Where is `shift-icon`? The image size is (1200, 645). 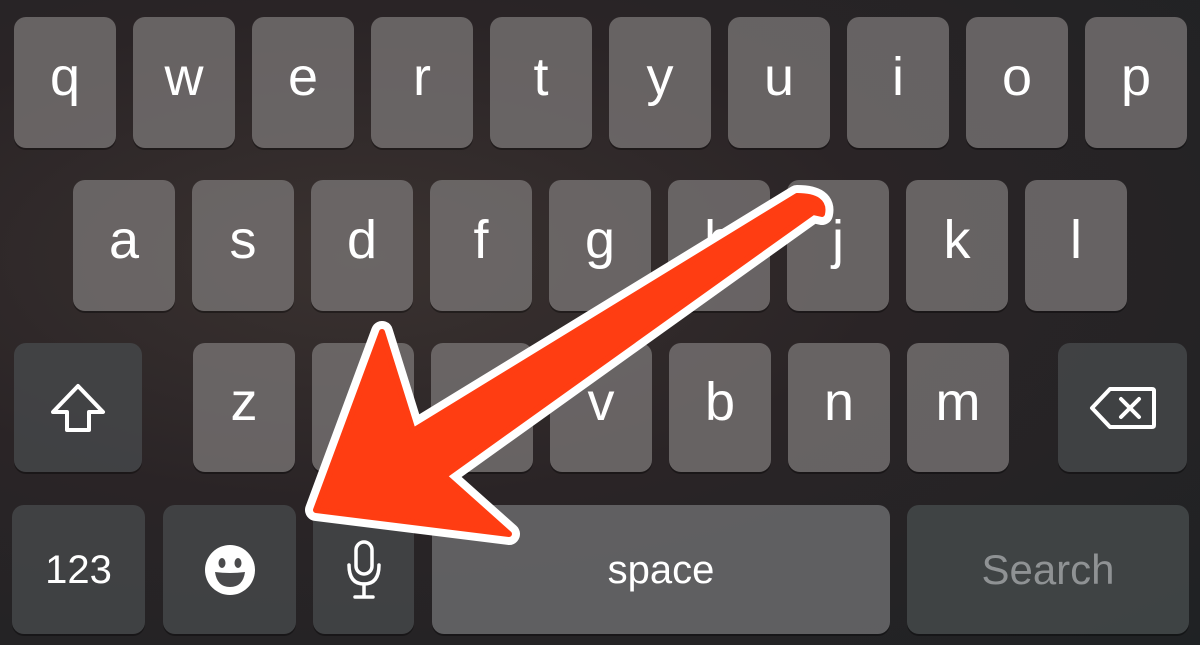
shift-icon is located at coordinates (78, 408).